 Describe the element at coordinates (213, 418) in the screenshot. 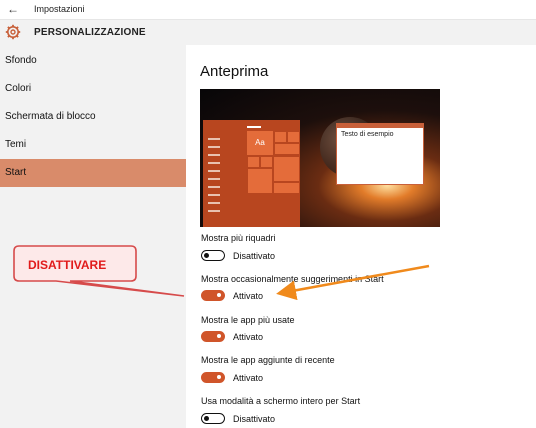

I see `toggle-full-screen-start` at that location.